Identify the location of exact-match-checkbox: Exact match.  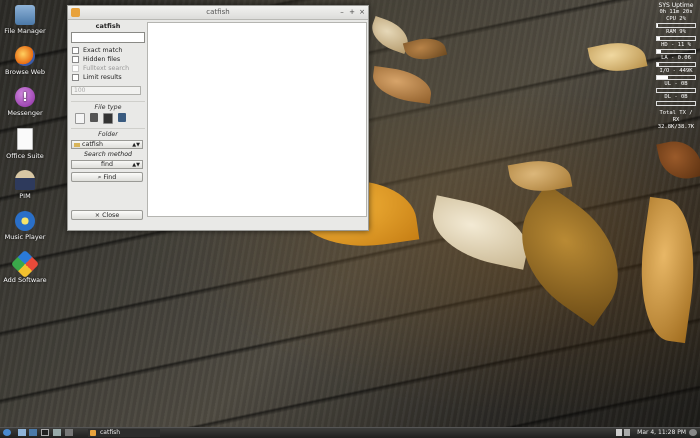
(108, 50).